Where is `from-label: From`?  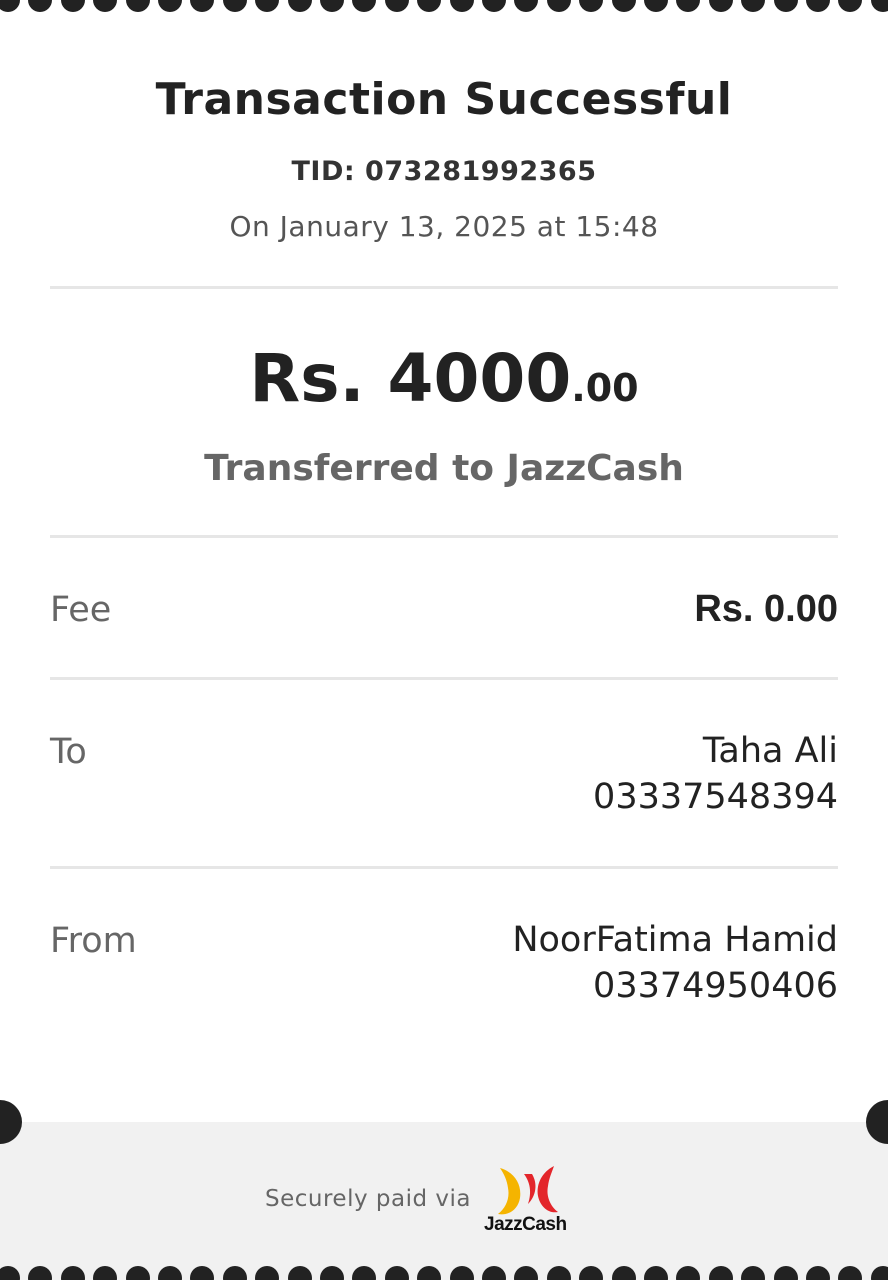 from-label: From is located at coordinates (93, 941).